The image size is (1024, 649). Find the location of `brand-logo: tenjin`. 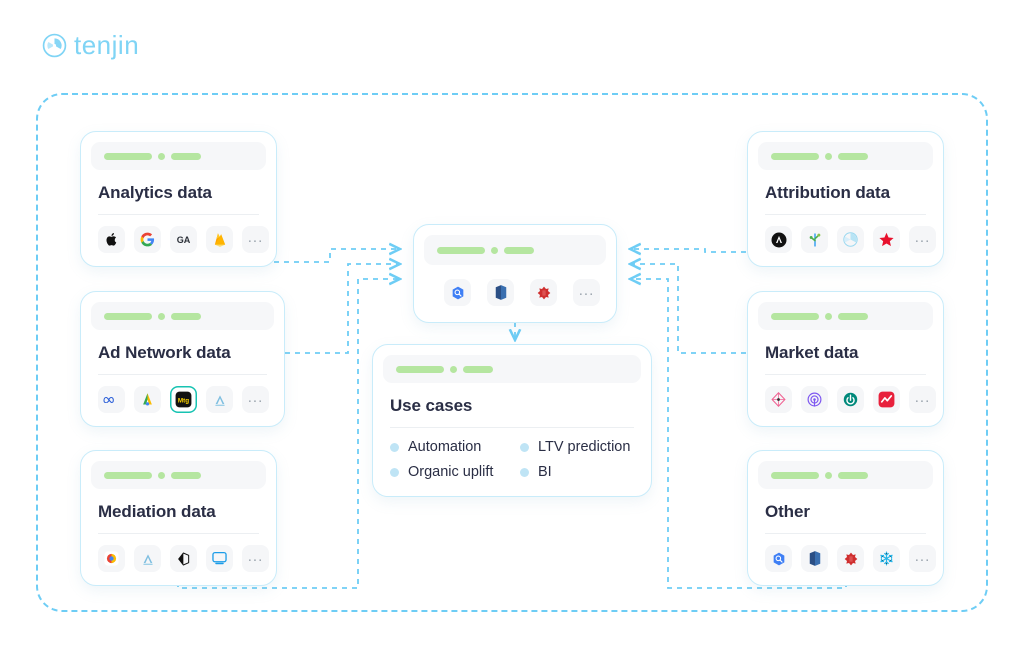

brand-logo: tenjin is located at coordinates (90, 45).